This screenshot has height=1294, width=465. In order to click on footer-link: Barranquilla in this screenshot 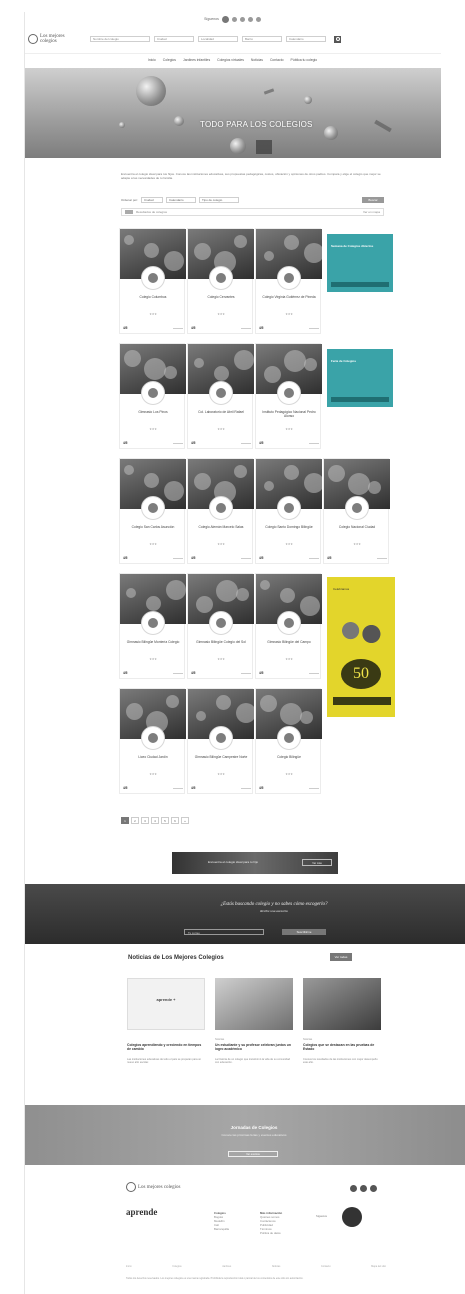, I will do `click(221, 1229)`.